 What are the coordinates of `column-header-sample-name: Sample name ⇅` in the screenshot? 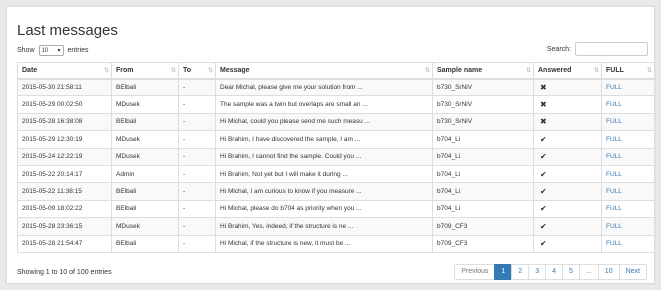 It's located at (483, 71).